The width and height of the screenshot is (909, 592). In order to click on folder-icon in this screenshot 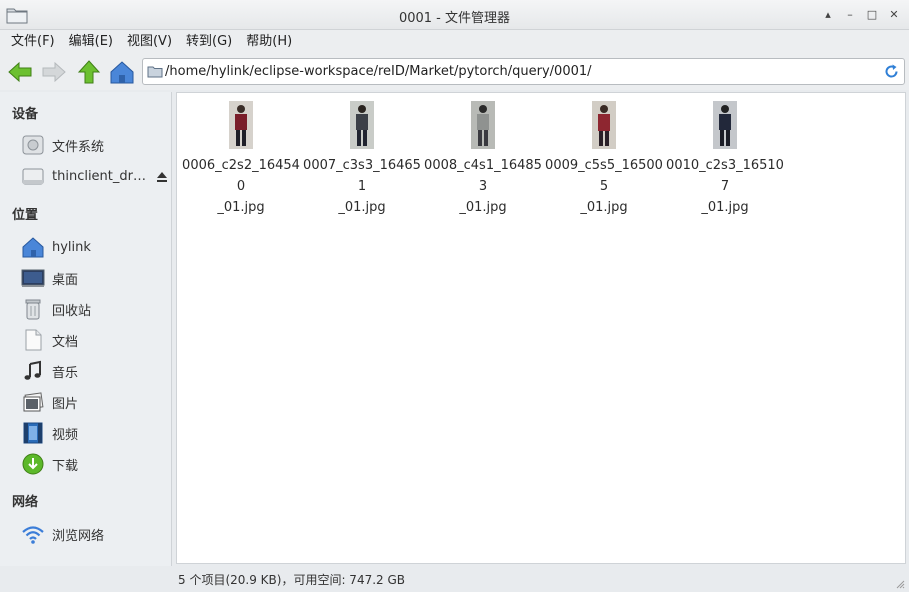, I will do `click(155, 72)`.